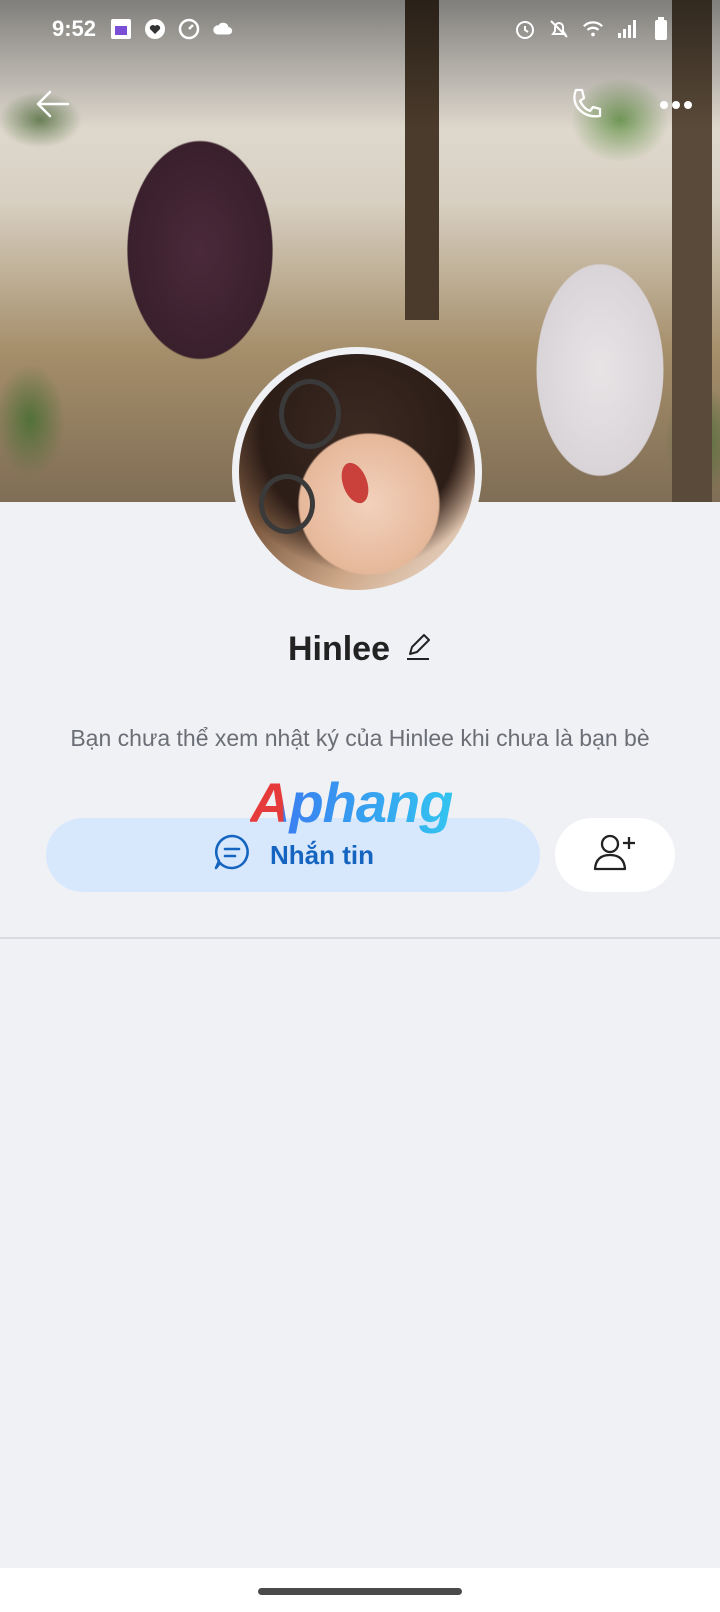  I want to click on call-button, so click(586, 106).